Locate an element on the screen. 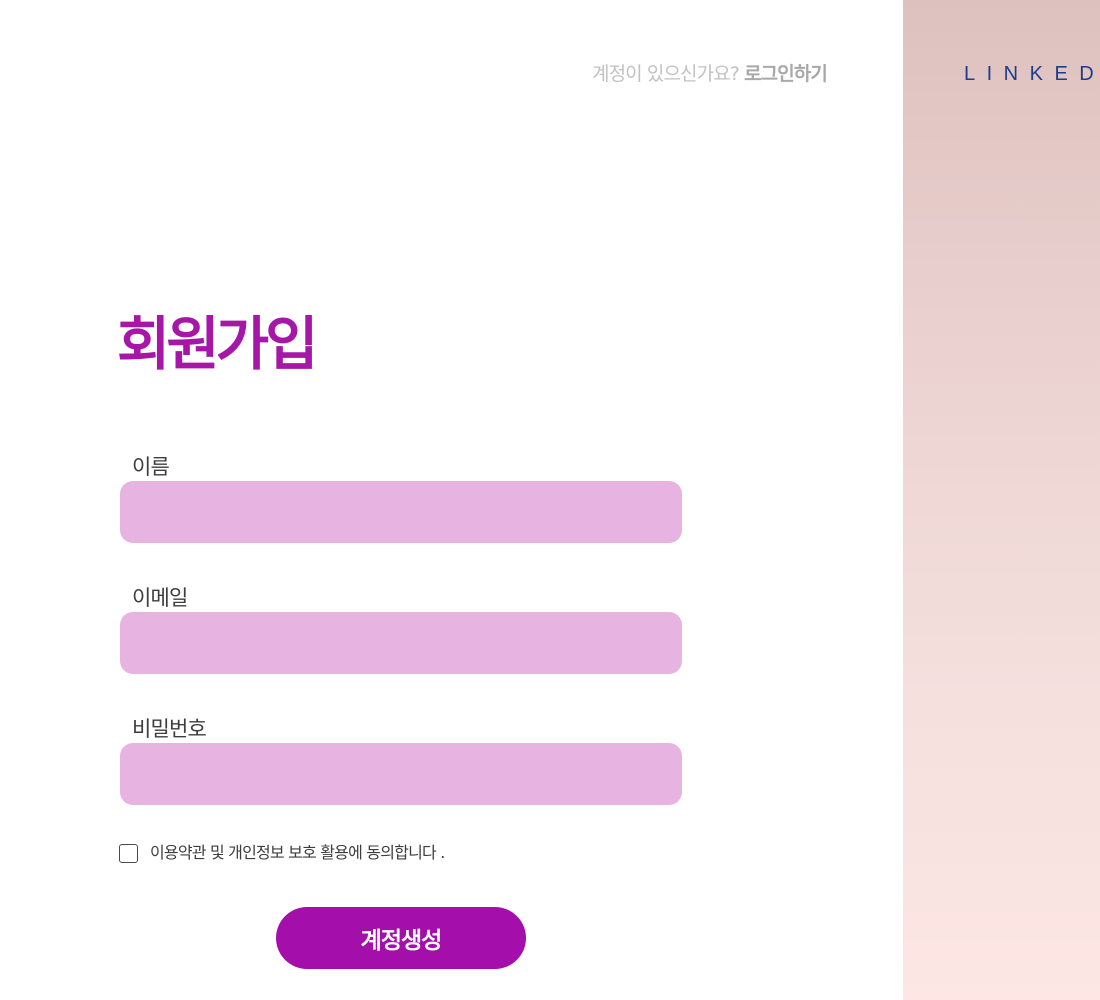 Image resolution: width=1100 pixels, height=1000 pixels. consent-label: 이용약관 및 개인정보 보호 활용에 동의합니다 . is located at coordinates (297, 852).